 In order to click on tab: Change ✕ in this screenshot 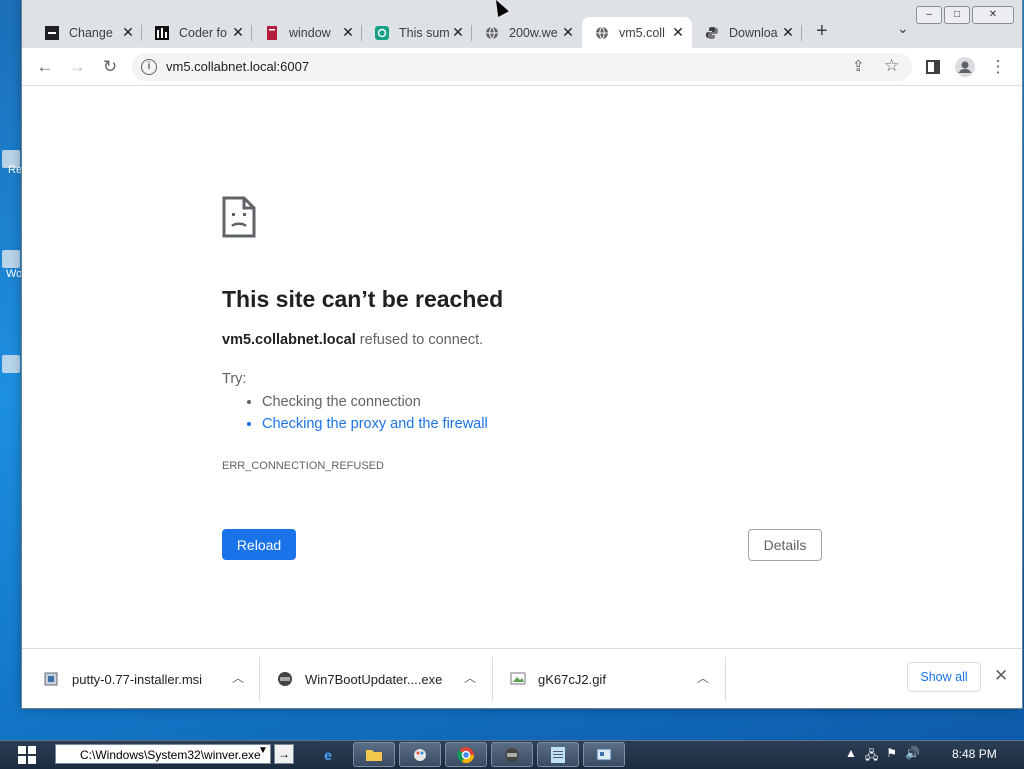, I will do `click(87, 32)`.